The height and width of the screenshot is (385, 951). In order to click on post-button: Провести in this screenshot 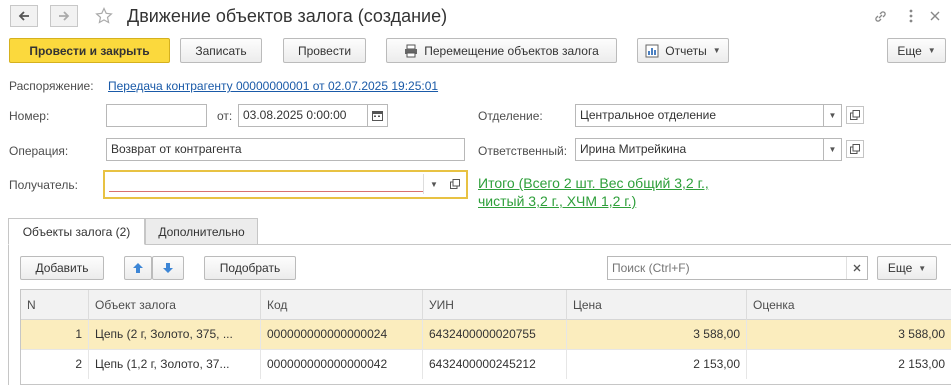, I will do `click(324, 50)`.